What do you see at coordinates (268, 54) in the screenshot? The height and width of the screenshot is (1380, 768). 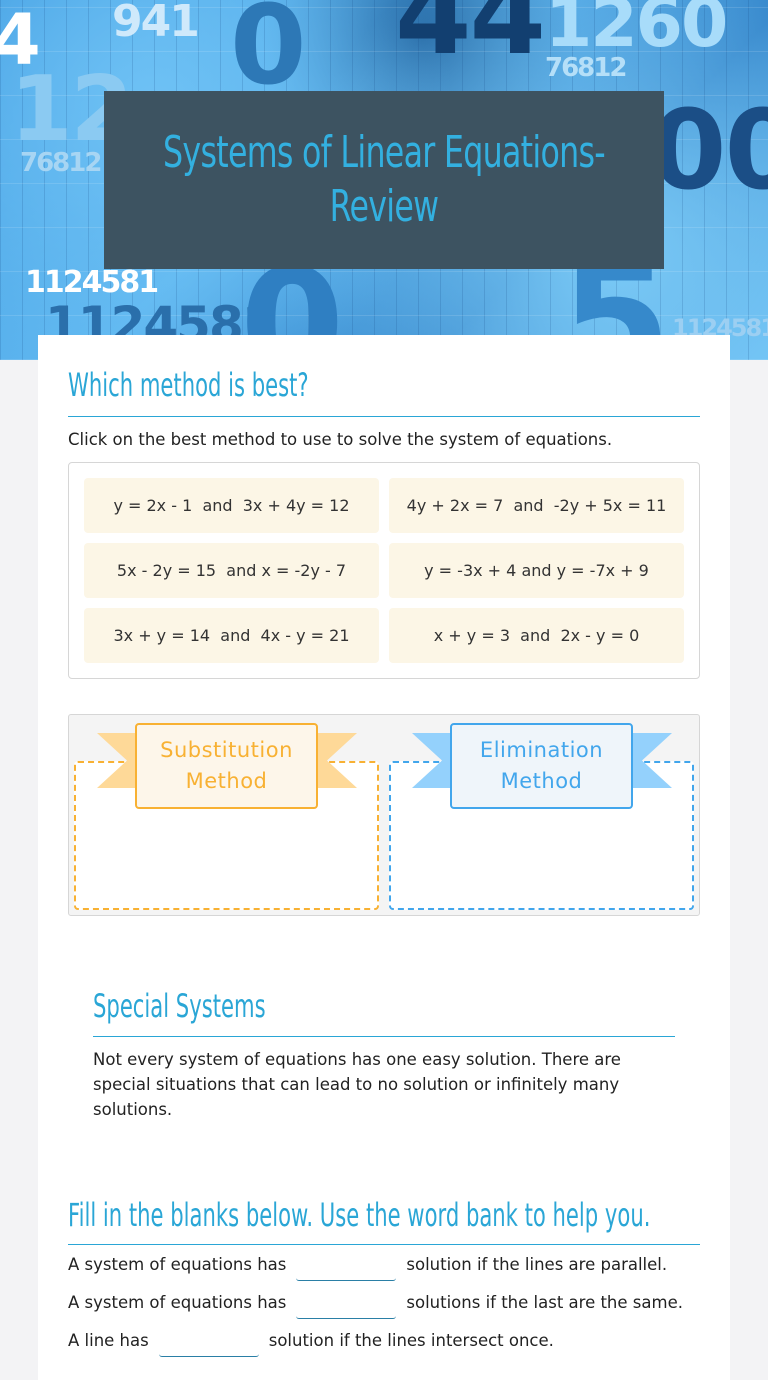 I see `banner-number: 0` at bounding box center [268, 54].